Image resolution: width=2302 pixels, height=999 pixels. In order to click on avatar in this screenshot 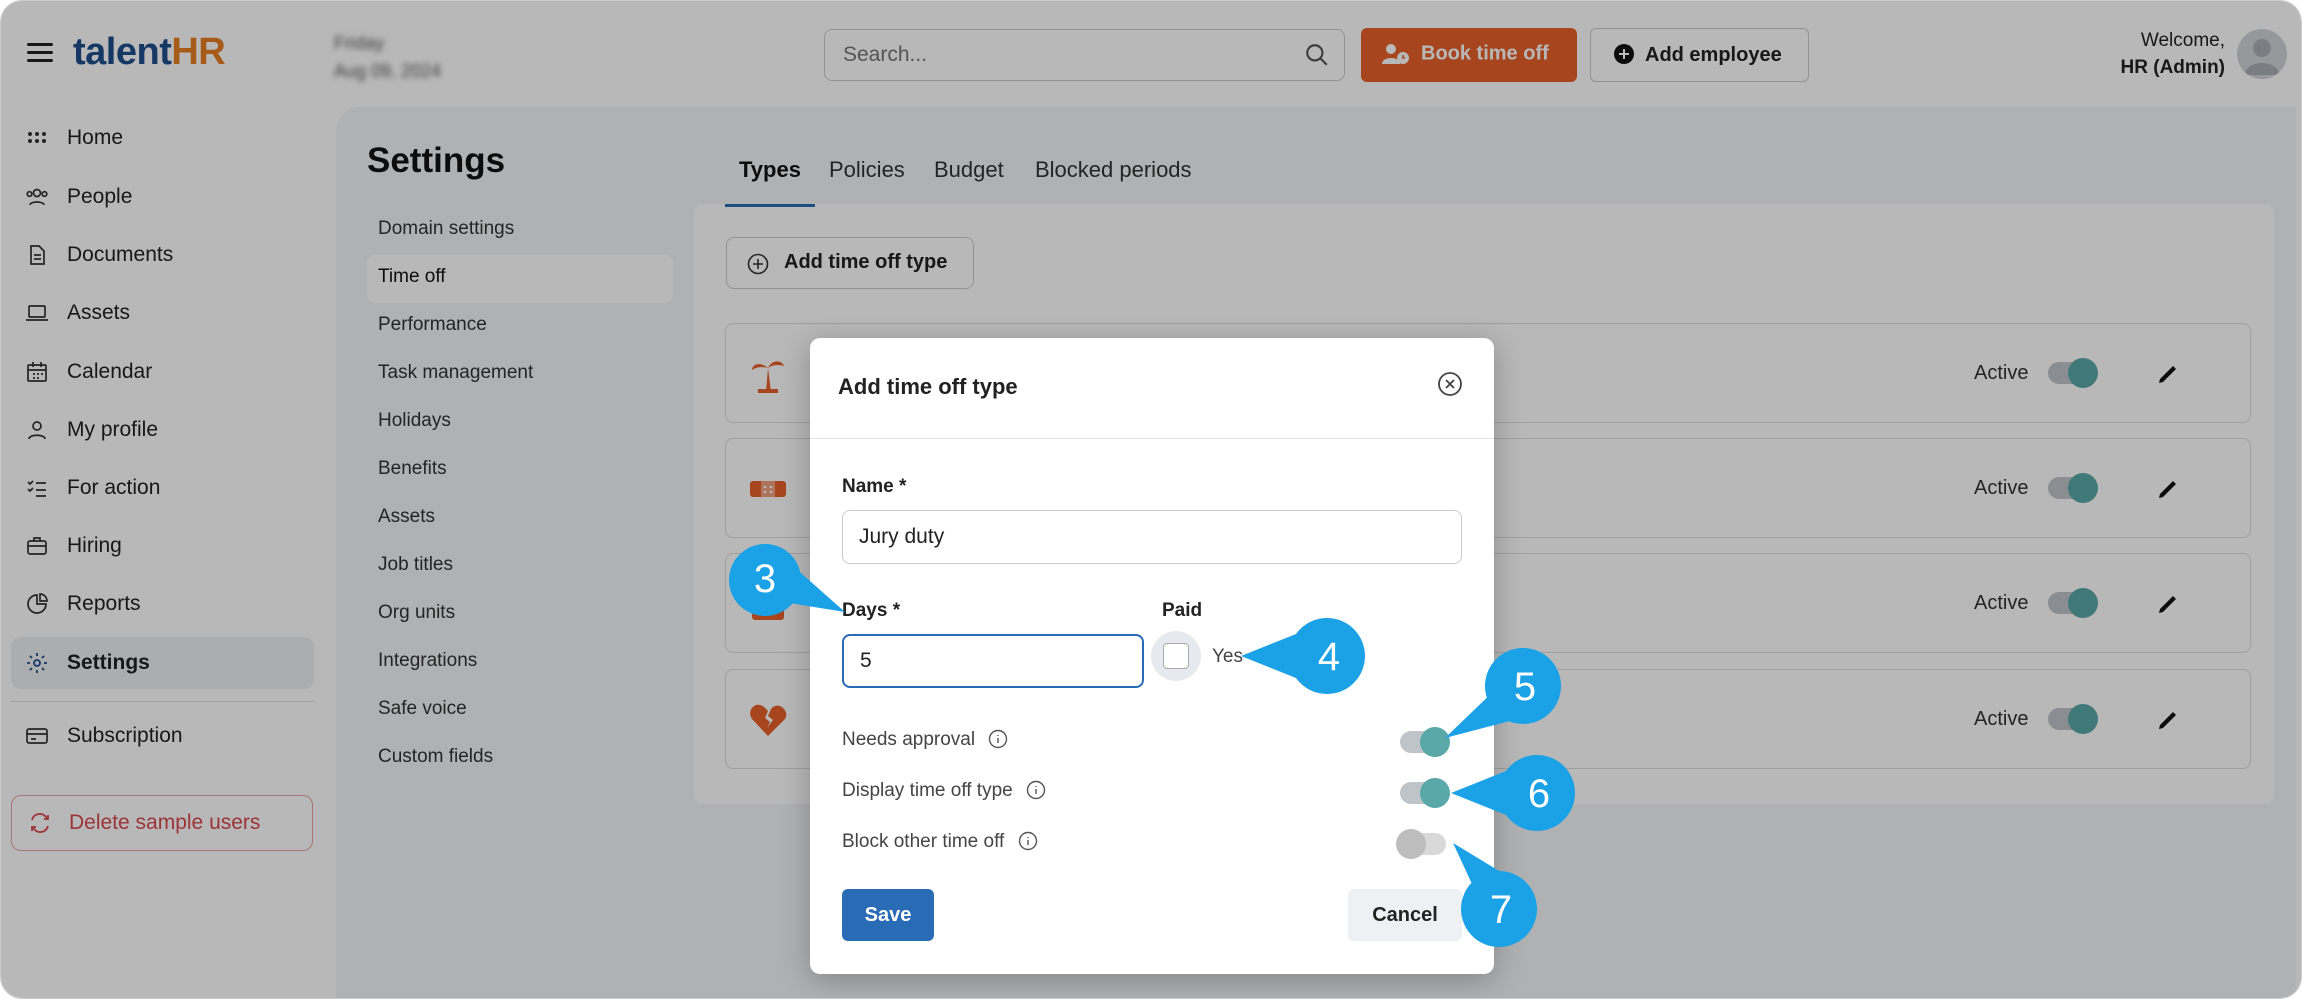, I will do `click(2262, 54)`.